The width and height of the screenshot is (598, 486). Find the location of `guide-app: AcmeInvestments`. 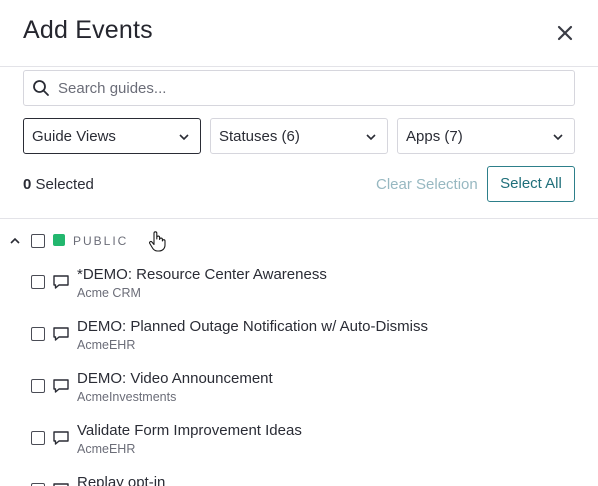

guide-app: AcmeInvestments is located at coordinates (127, 397).